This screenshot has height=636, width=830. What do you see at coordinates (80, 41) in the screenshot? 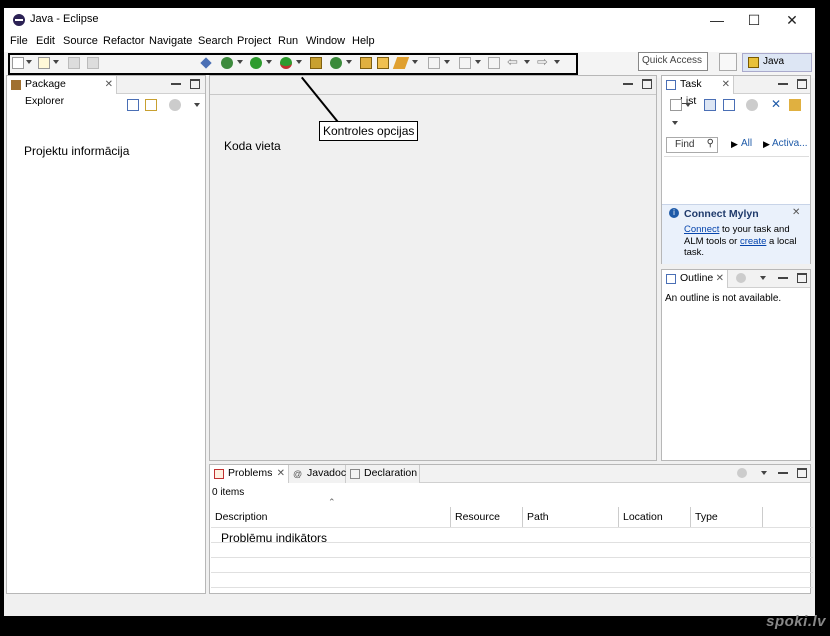
I see `menu-source: Source` at bounding box center [80, 41].